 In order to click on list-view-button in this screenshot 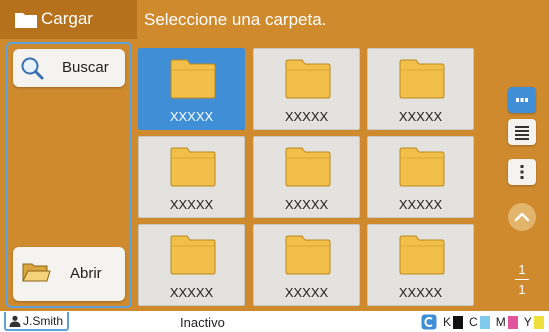, I will do `click(522, 132)`.